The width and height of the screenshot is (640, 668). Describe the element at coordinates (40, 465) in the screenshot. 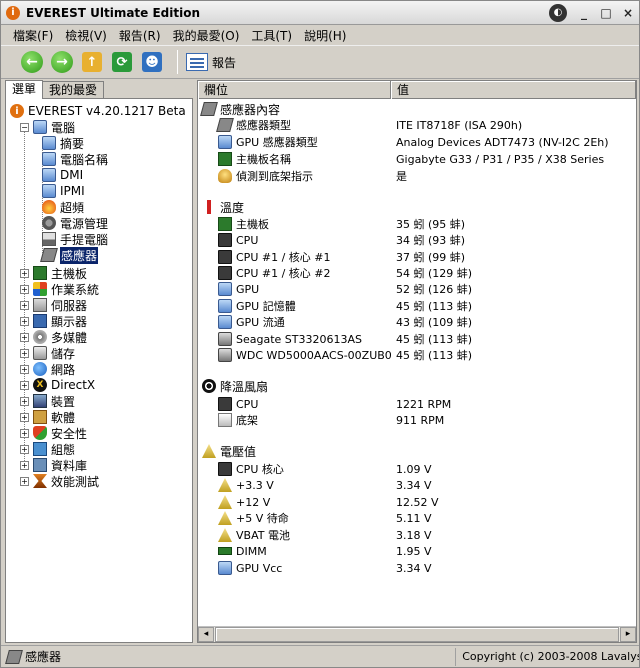

I see `database-icon` at that location.